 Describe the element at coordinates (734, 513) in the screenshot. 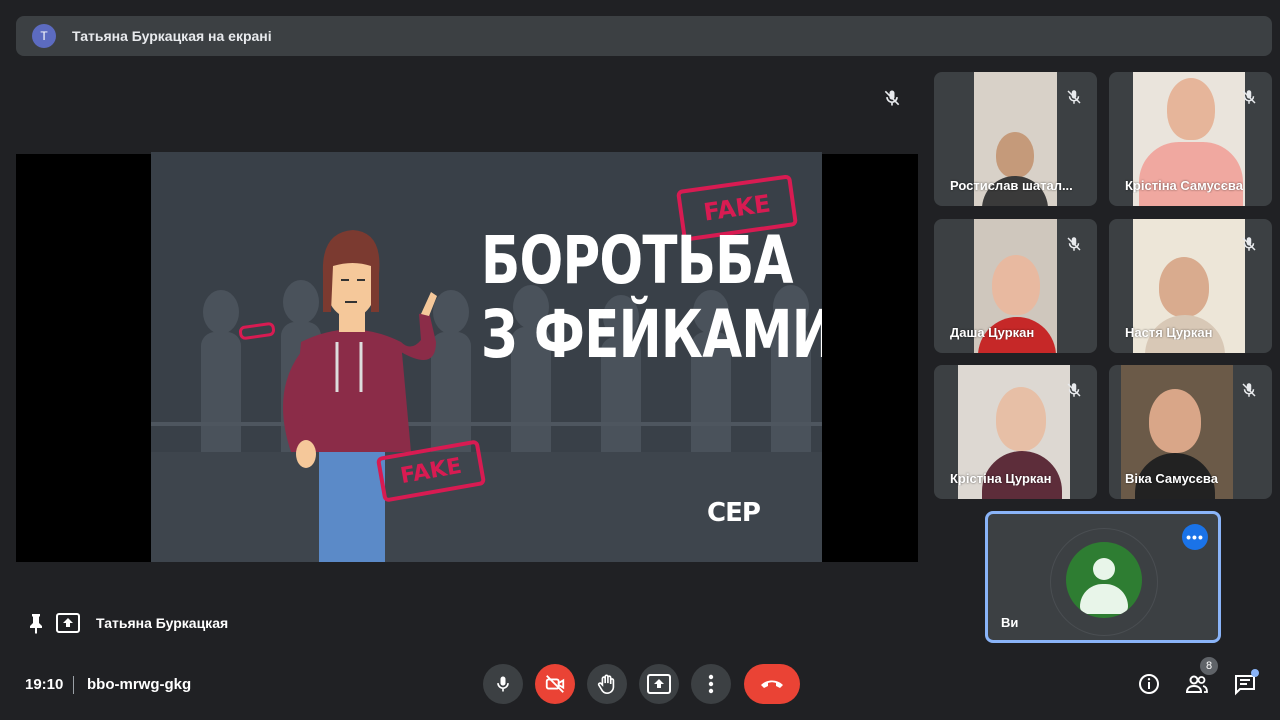

I see `slide-logo: CEP` at that location.